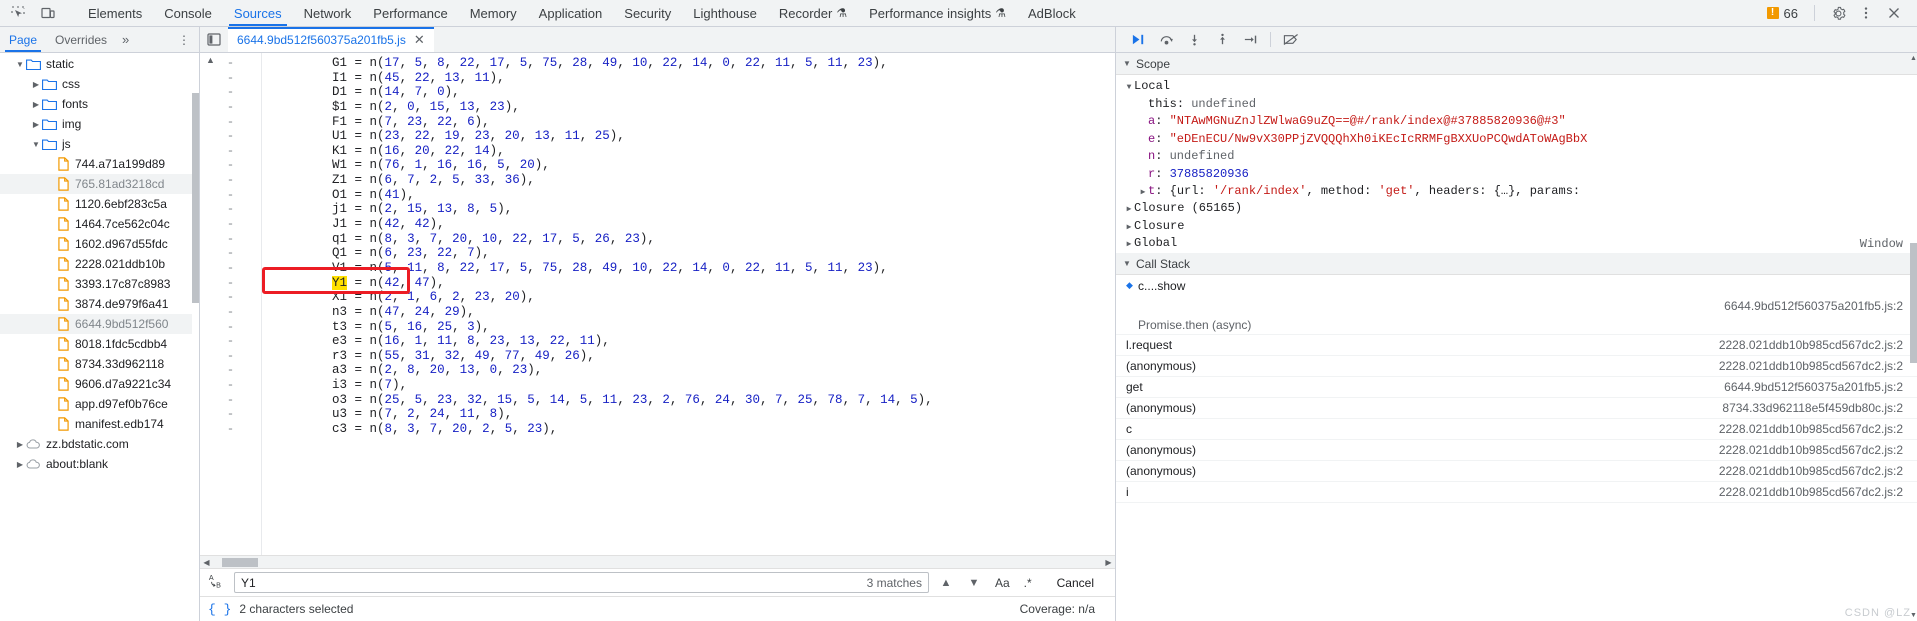 The width and height of the screenshot is (1917, 621). Describe the element at coordinates (1520, 87) in the screenshot. I see `scope-local-header: ▼ Local` at that location.